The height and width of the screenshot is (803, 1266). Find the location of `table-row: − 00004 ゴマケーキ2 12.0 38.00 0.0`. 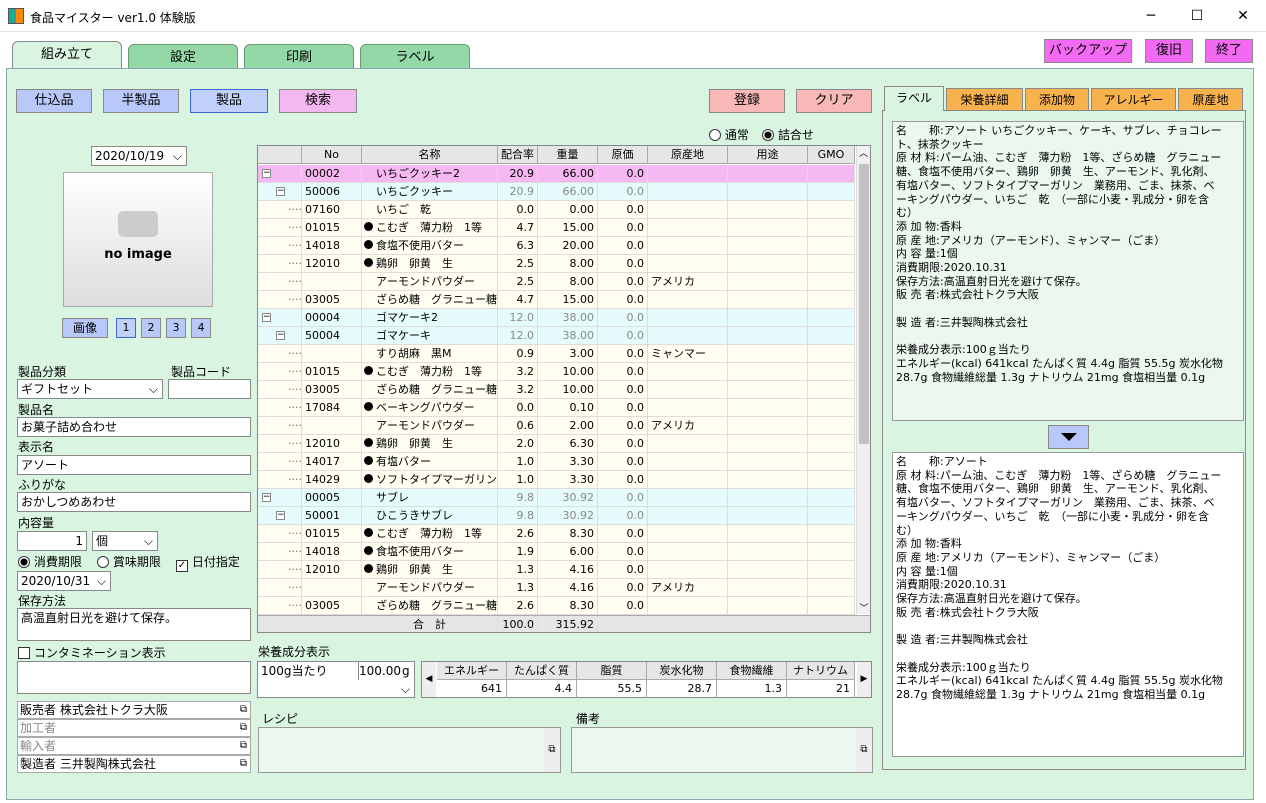

table-row: − 00004 ゴマケーキ2 12.0 38.00 0.0 is located at coordinates (556, 318).